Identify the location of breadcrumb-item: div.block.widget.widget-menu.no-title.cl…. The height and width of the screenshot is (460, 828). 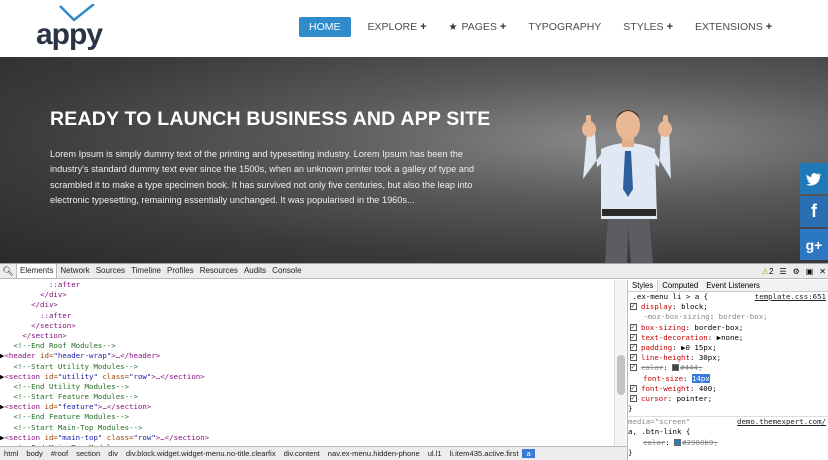
(201, 453).